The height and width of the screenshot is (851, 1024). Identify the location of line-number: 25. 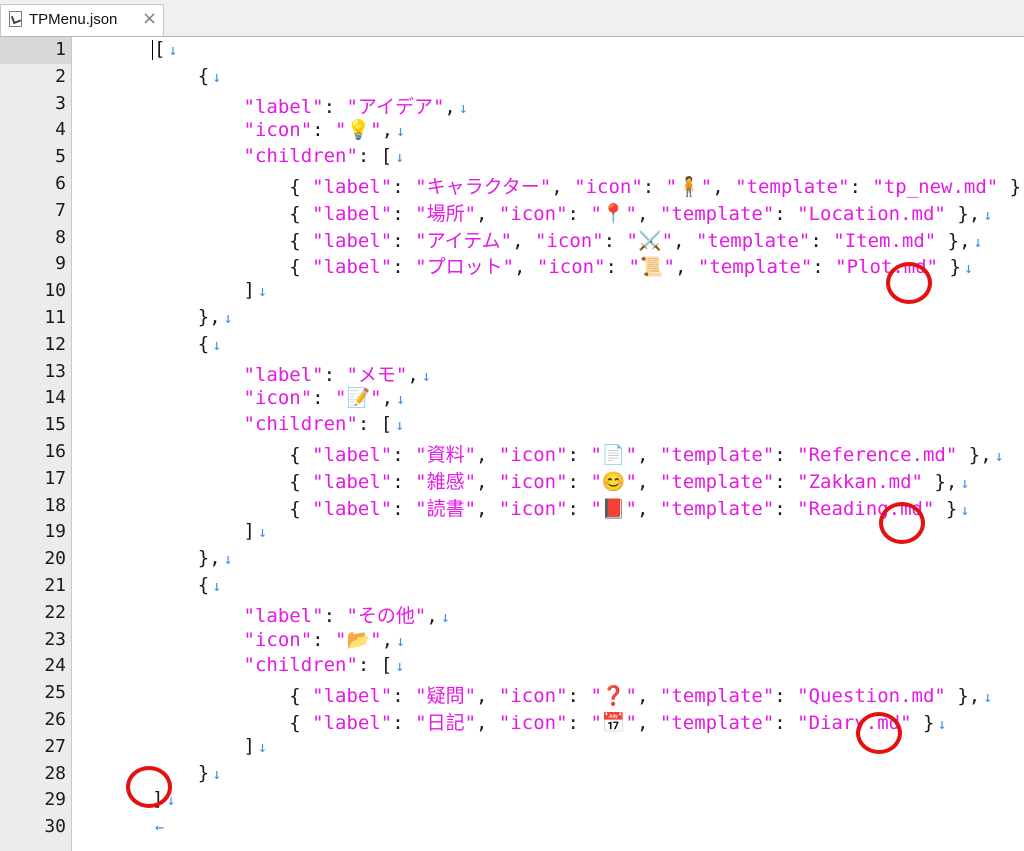
(55, 693).